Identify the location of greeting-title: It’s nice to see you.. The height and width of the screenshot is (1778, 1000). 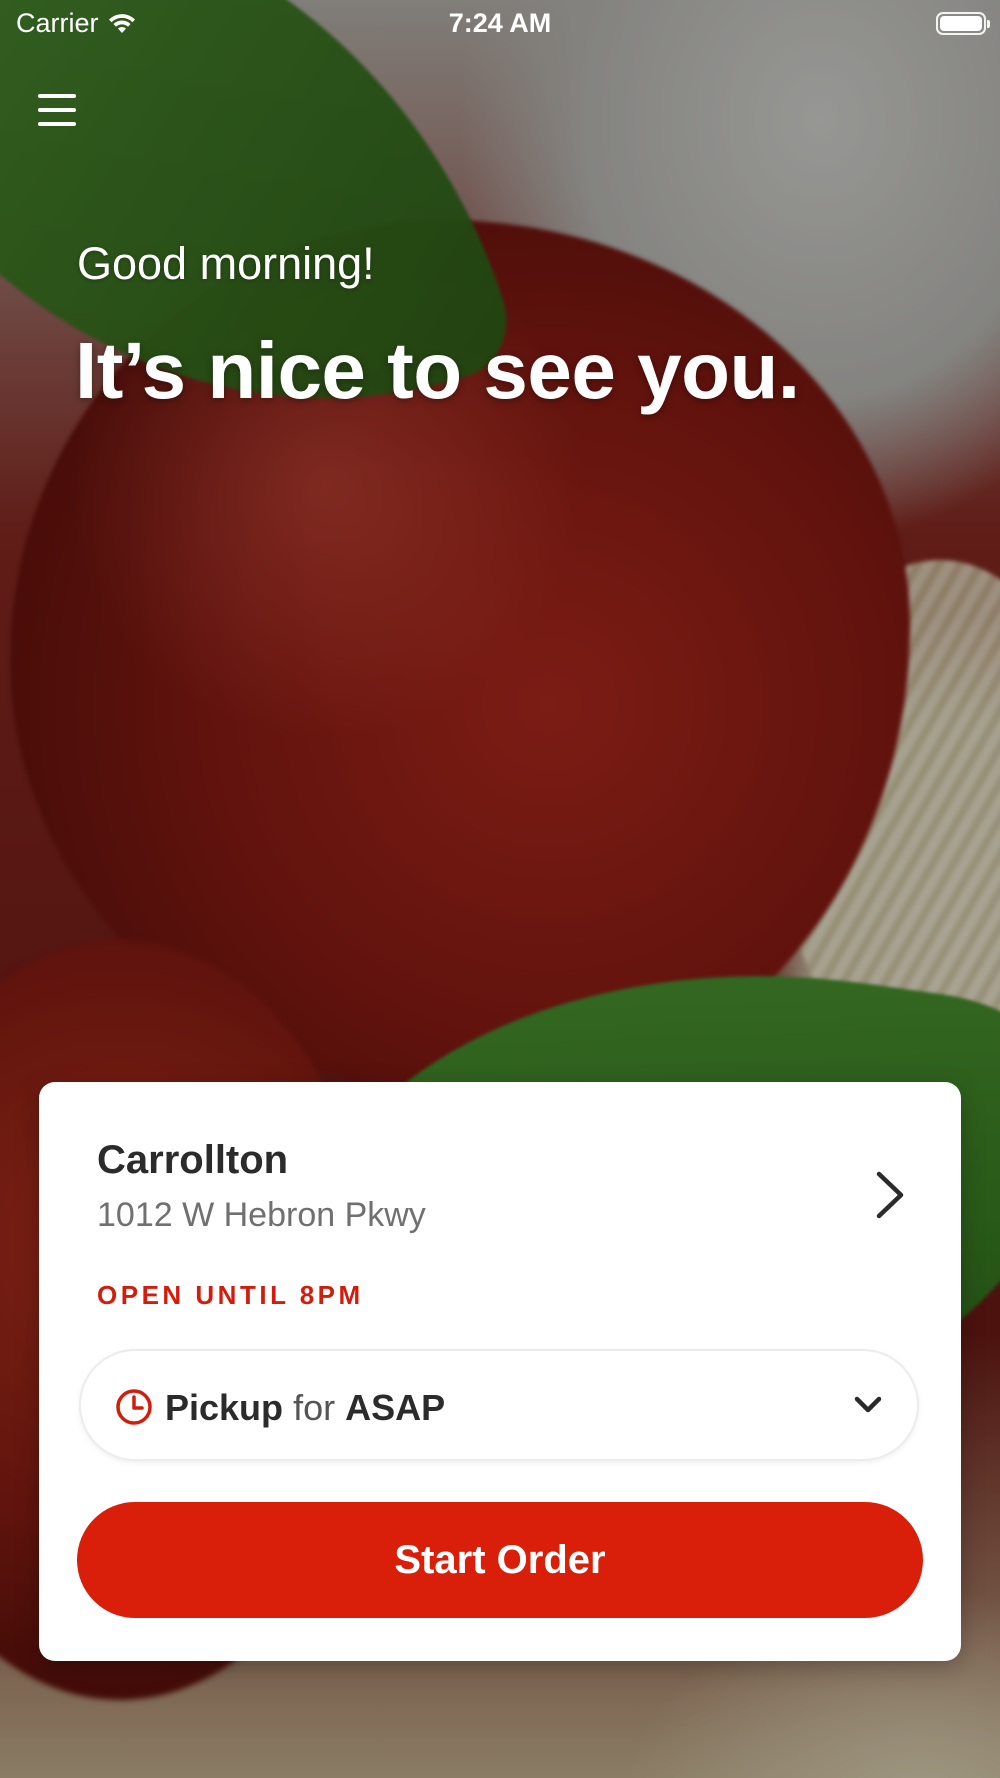
(437, 370).